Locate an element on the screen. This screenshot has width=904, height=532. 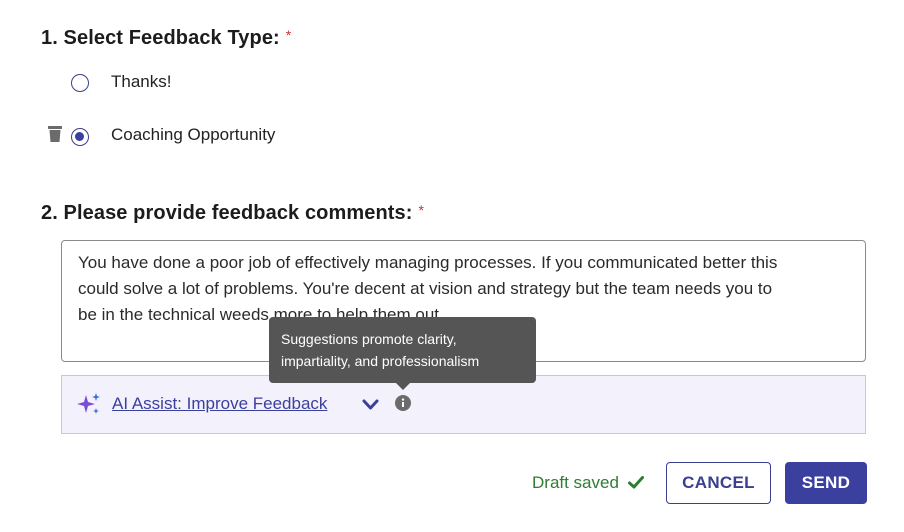
feedback-type-heading: 1. Select Feedback Type: * is located at coordinates (166, 38).